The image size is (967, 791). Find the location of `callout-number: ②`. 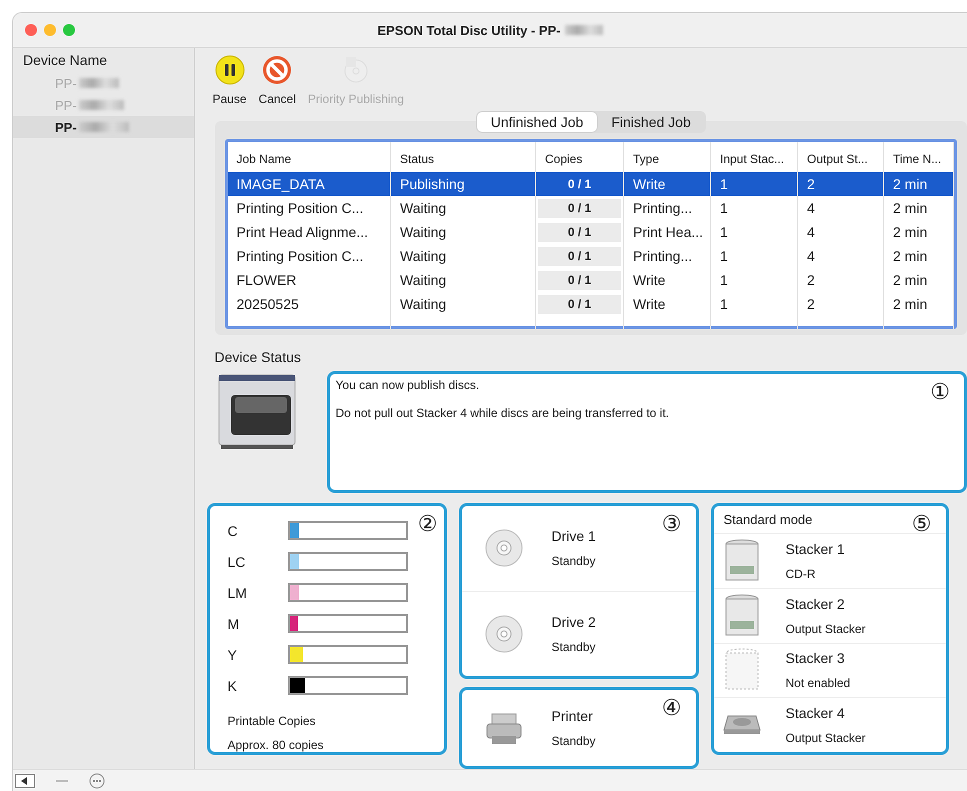

callout-number: ② is located at coordinates (428, 524).